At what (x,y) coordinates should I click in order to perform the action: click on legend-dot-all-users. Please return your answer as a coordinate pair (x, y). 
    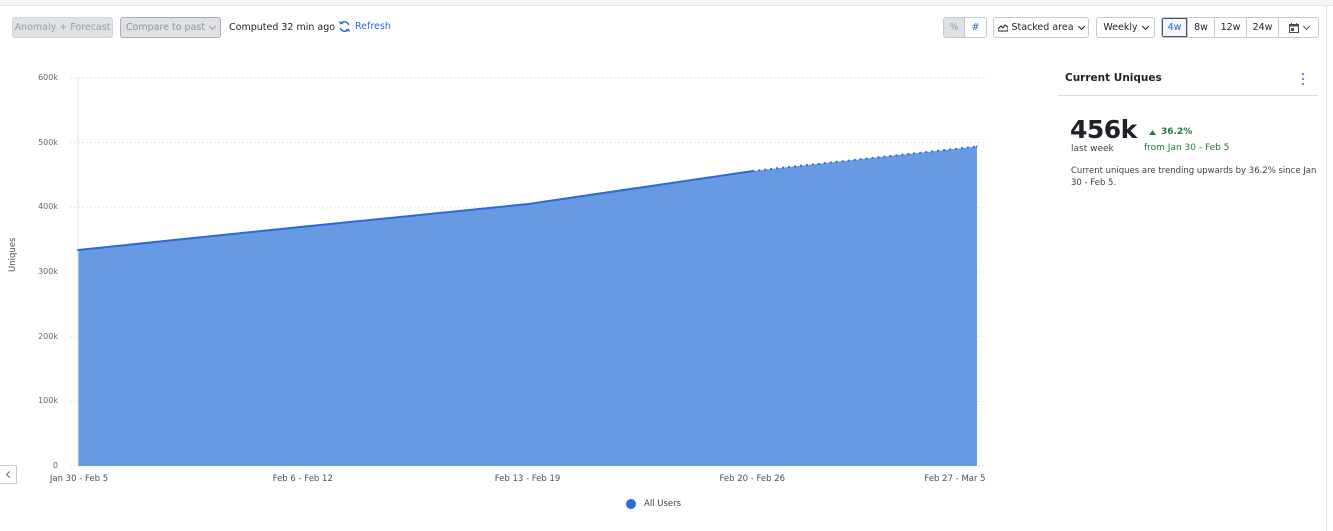
    Looking at the image, I should click on (631, 504).